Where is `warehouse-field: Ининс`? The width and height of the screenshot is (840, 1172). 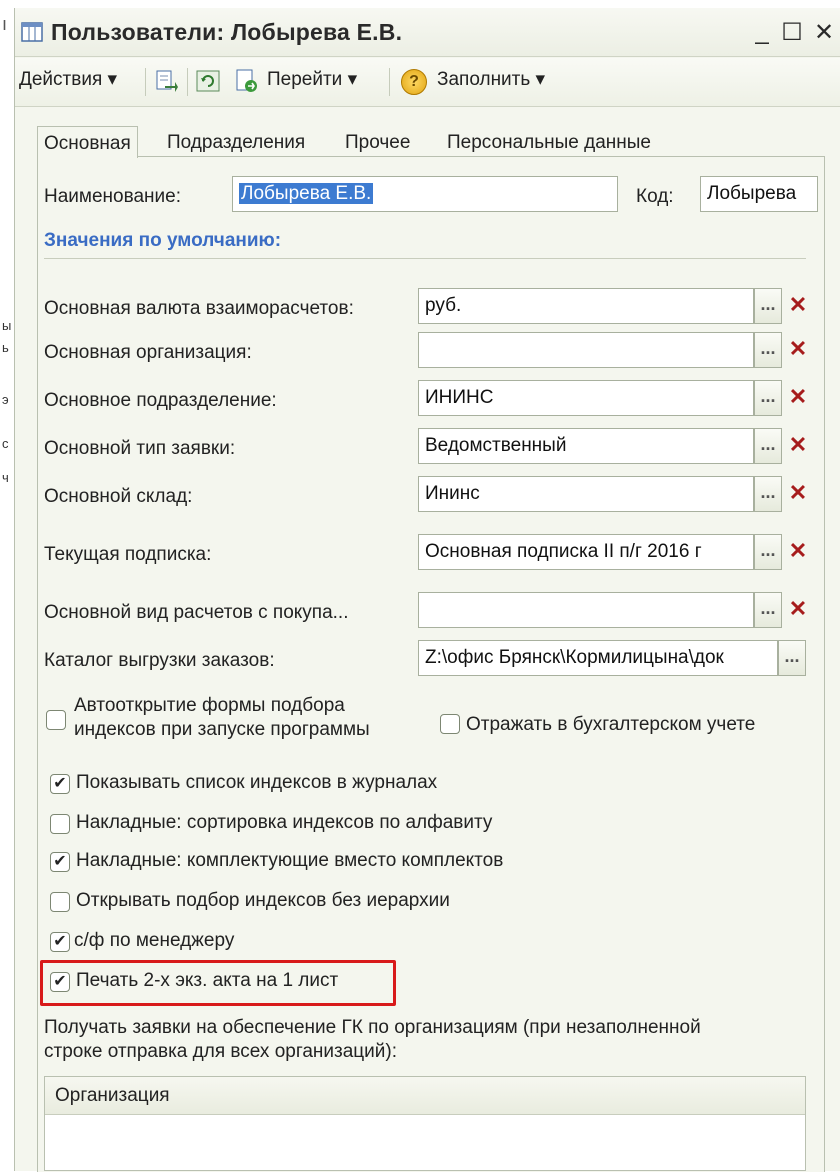
warehouse-field: Ининс is located at coordinates (586, 494).